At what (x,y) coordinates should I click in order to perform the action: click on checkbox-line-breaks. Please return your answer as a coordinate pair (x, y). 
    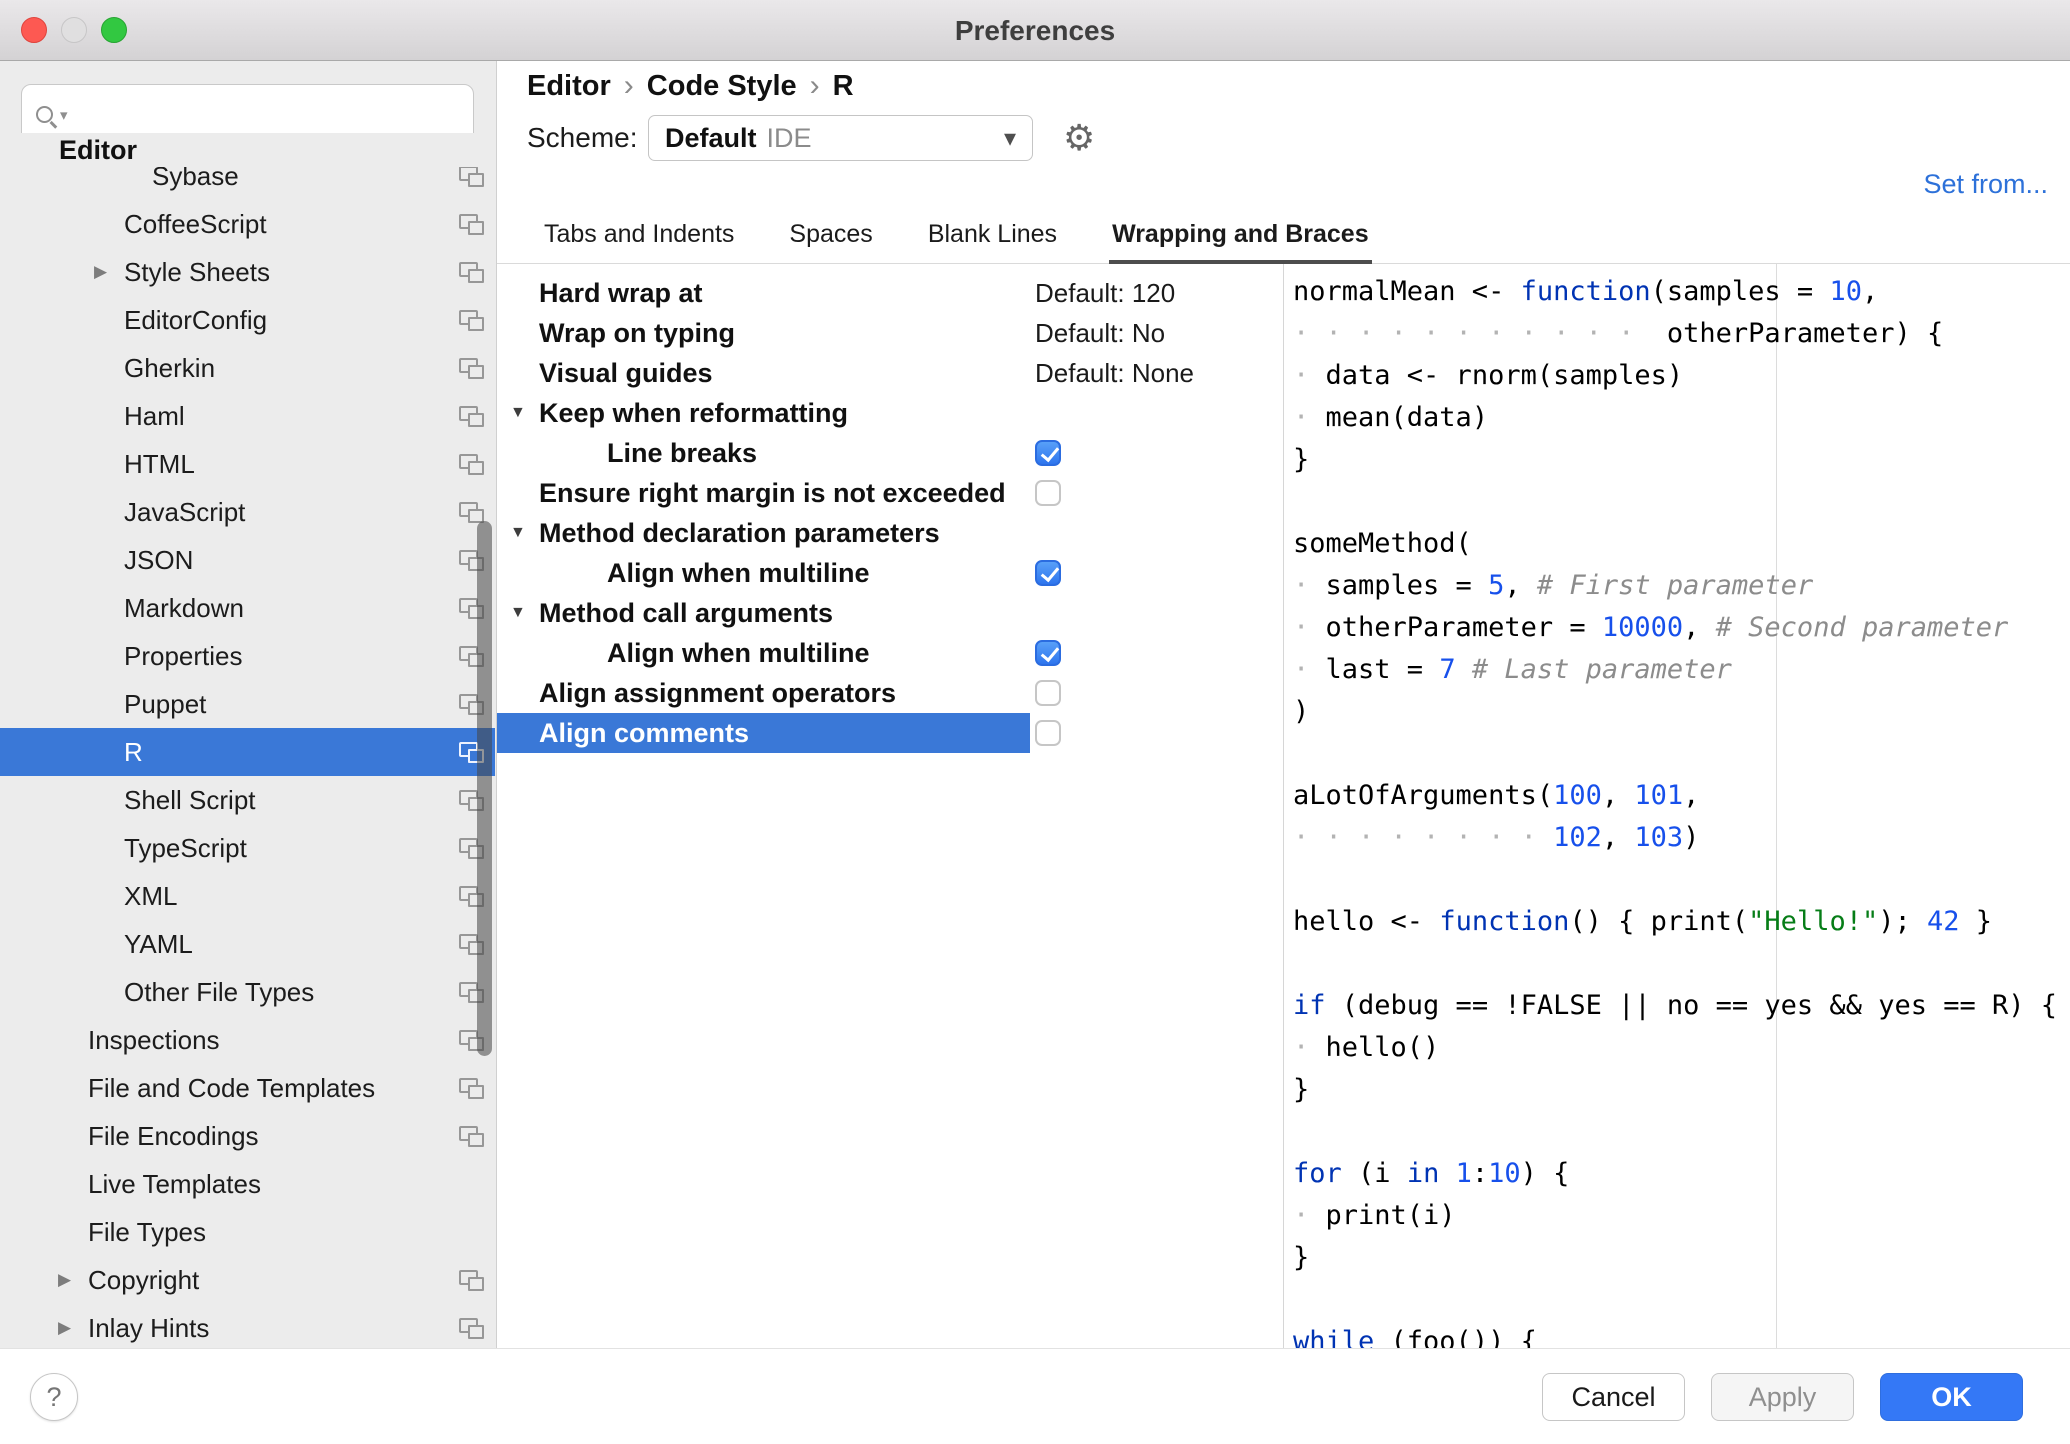
    Looking at the image, I should click on (1048, 453).